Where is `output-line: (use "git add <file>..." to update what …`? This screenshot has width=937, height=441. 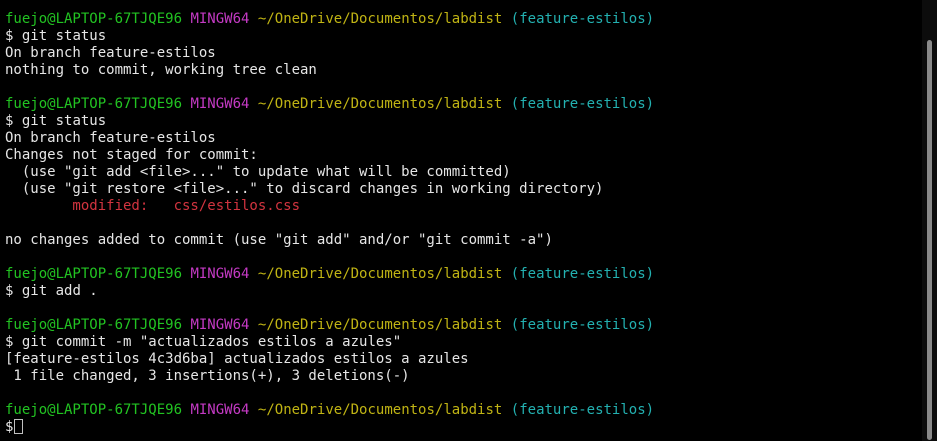 output-line: (use "git add <file>..." to update what … is located at coordinates (258, 172).